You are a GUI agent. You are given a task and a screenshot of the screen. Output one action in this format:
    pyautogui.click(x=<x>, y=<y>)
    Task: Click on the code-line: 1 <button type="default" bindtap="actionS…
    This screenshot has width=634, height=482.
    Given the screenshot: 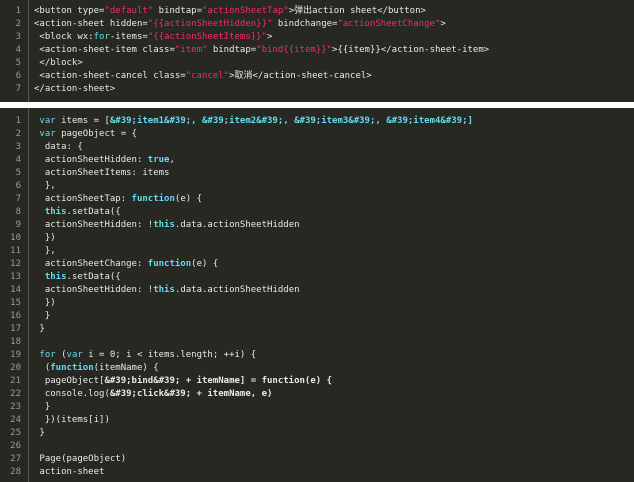 What is the action you would take?
    pyautogui.click(x=317, y=11)
    